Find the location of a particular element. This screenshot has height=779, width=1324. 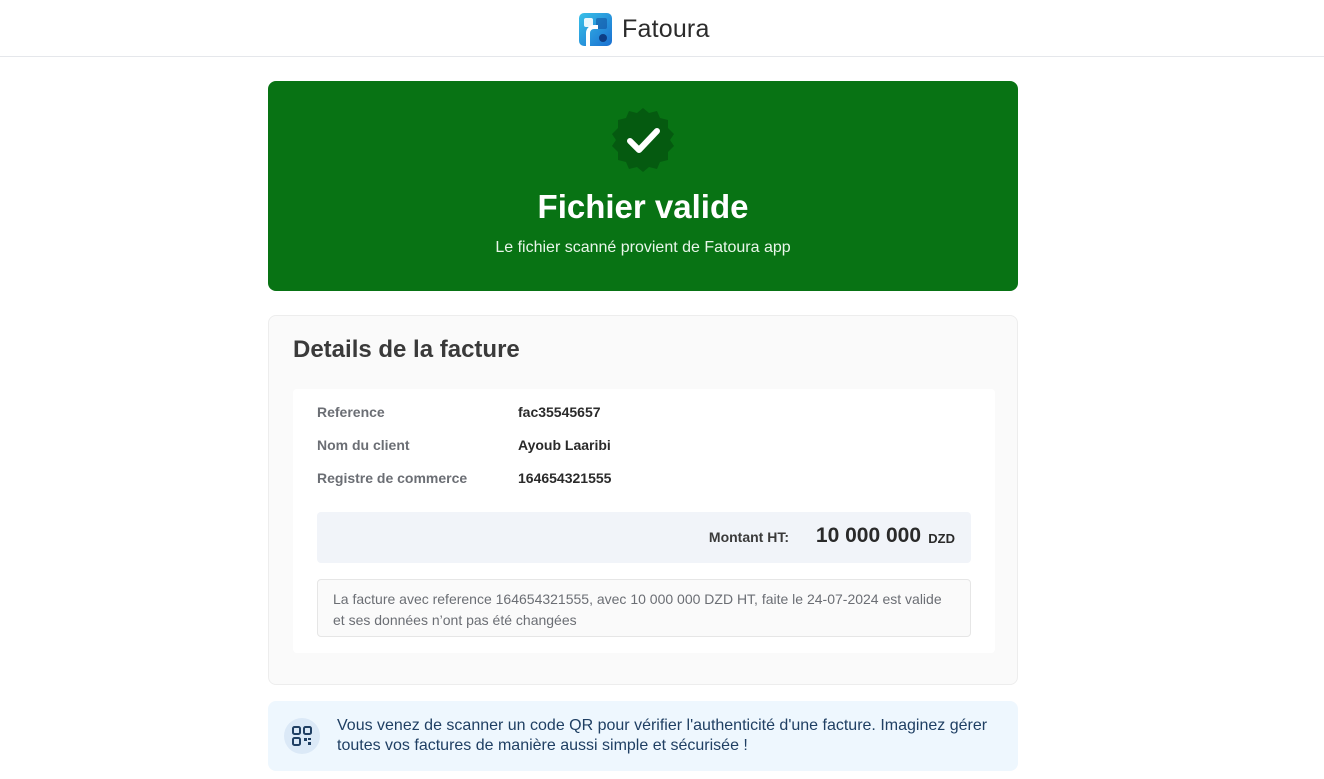

detail-label: Registre de commerce is located at coordinates (392, 478).